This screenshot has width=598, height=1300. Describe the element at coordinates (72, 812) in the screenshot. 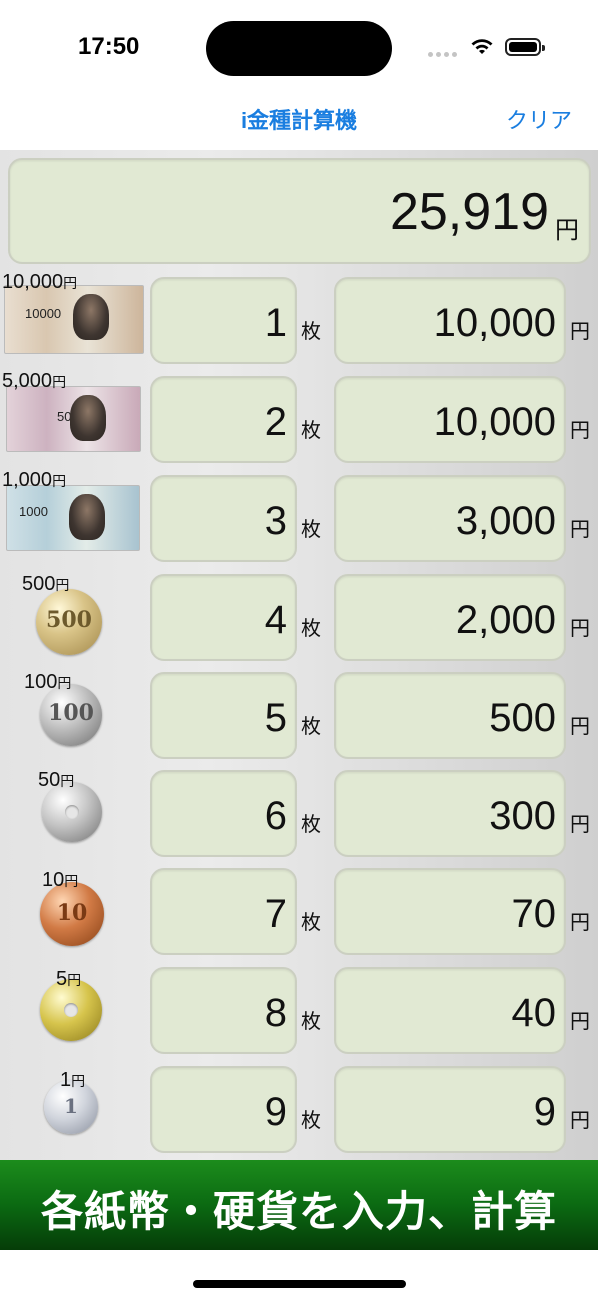

I see `coin-50-image` at that location.